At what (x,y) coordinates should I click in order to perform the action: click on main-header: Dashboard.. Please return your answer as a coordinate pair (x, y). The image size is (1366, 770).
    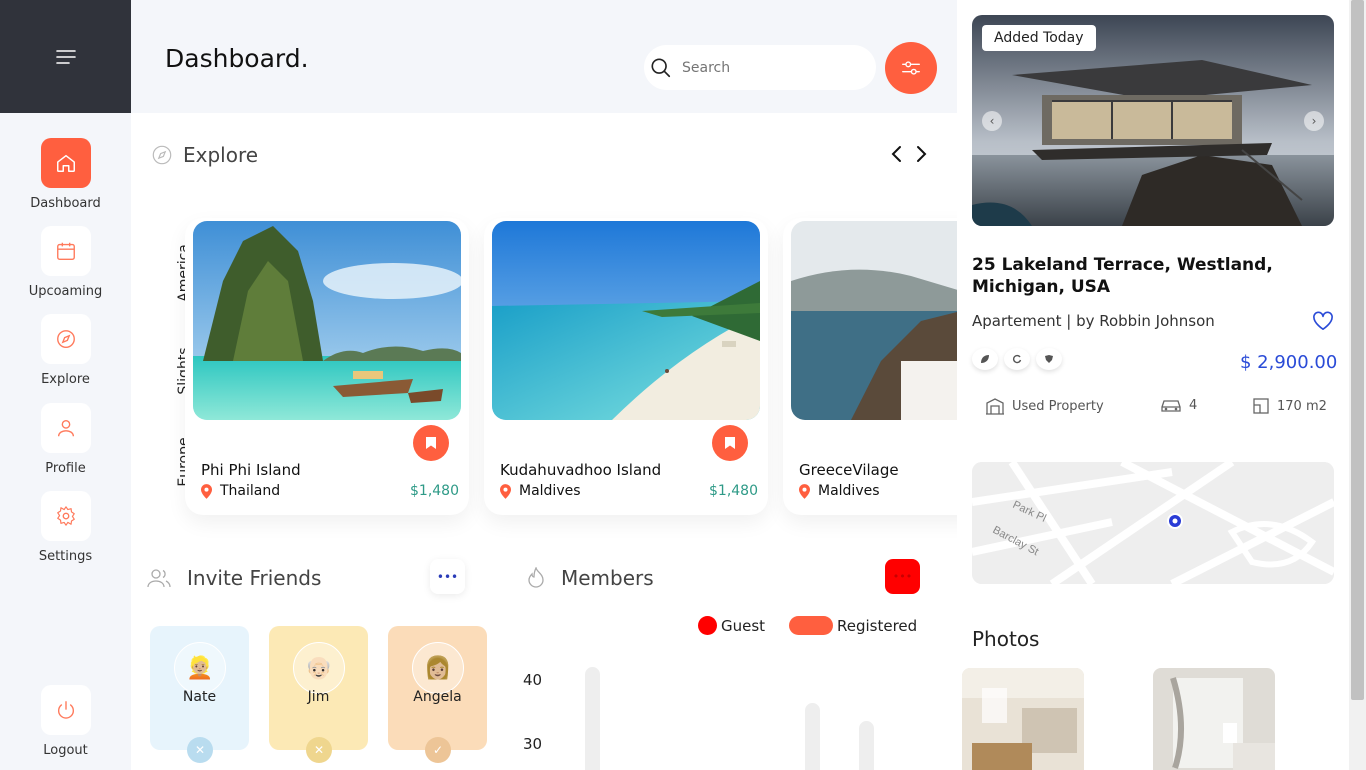
    Looking at the image, I should click on (544, 56).